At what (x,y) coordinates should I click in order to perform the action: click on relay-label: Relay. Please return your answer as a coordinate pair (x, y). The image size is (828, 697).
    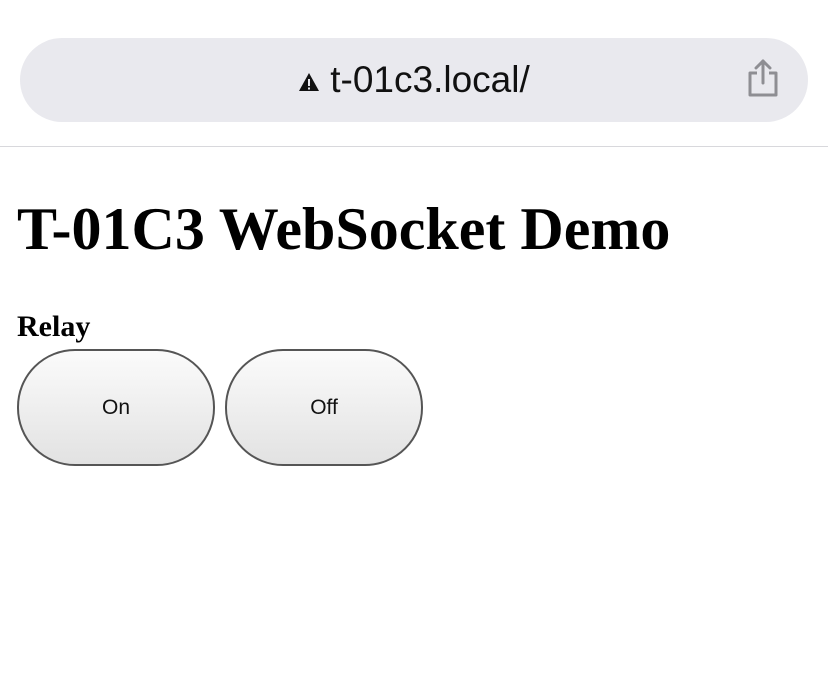
    Looking at the image, I should click on (54, 326).